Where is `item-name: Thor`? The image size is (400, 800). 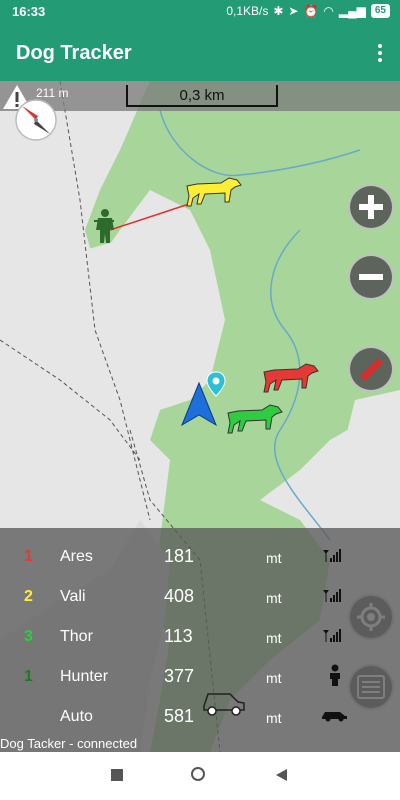
item-name: Thor is located at coordinates (76, 636).